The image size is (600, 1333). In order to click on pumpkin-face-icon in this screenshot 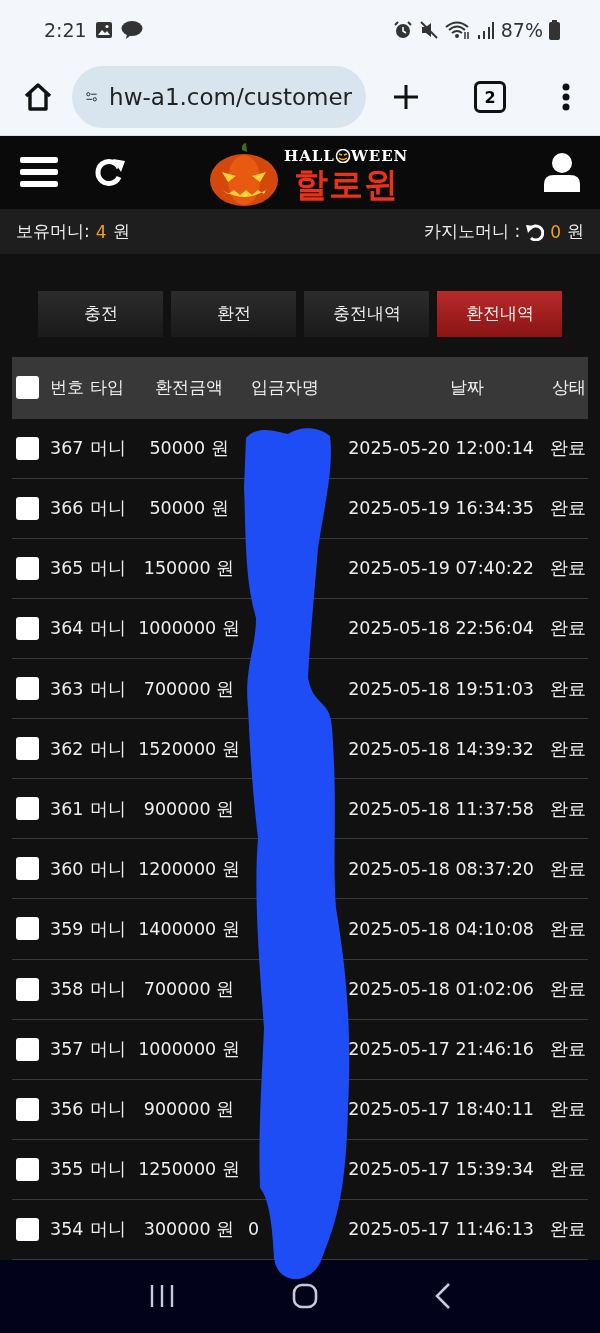, I will do `click(342, 155)`.